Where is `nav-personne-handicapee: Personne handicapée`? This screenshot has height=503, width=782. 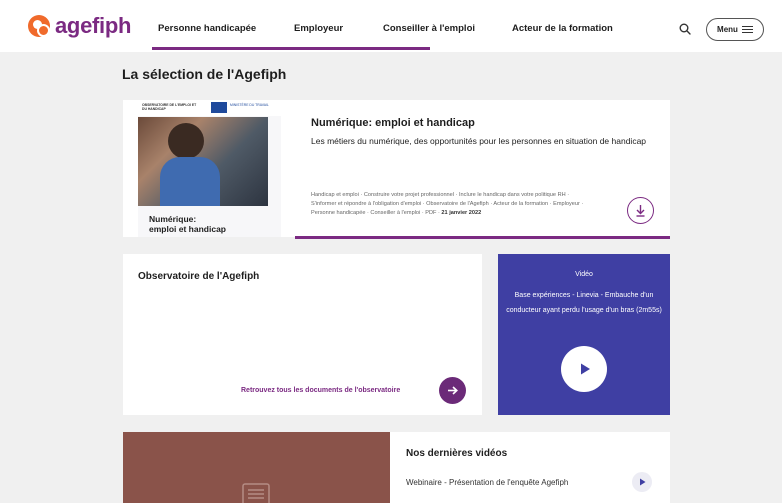
nav-personne-handicapee: Personne handicapée is located at coordinates (207, 28).